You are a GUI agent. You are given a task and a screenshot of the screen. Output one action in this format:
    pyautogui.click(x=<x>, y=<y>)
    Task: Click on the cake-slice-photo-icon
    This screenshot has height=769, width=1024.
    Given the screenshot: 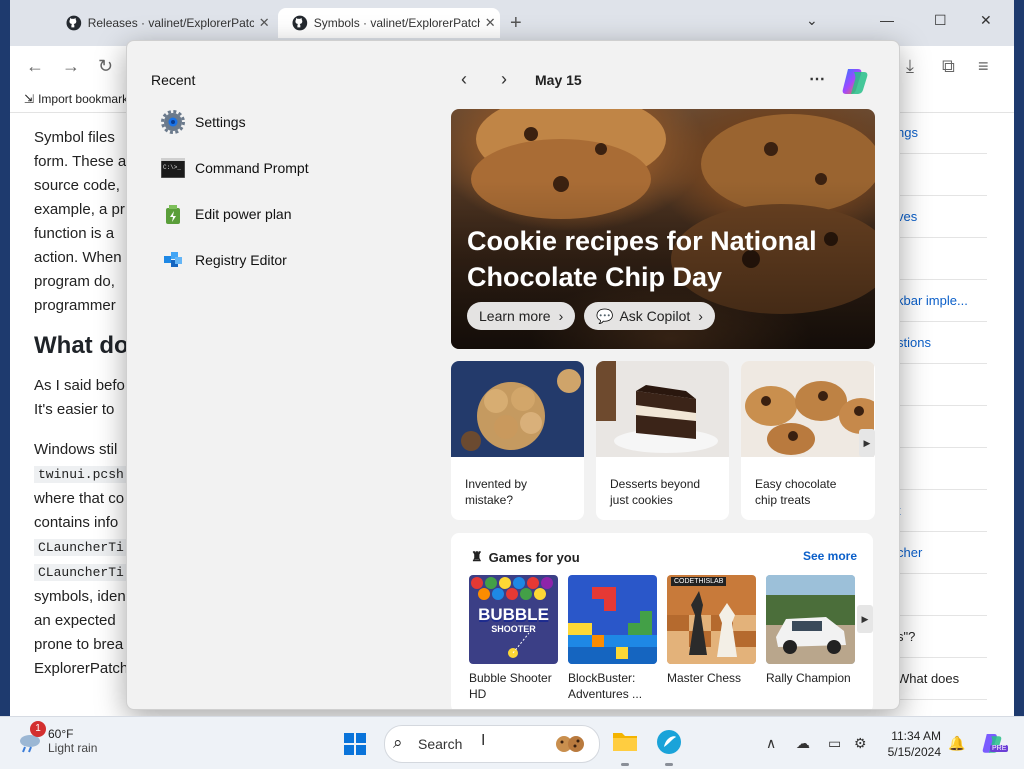 What is the action you would take?
    pyautogui.click(x=662, y=409)
    